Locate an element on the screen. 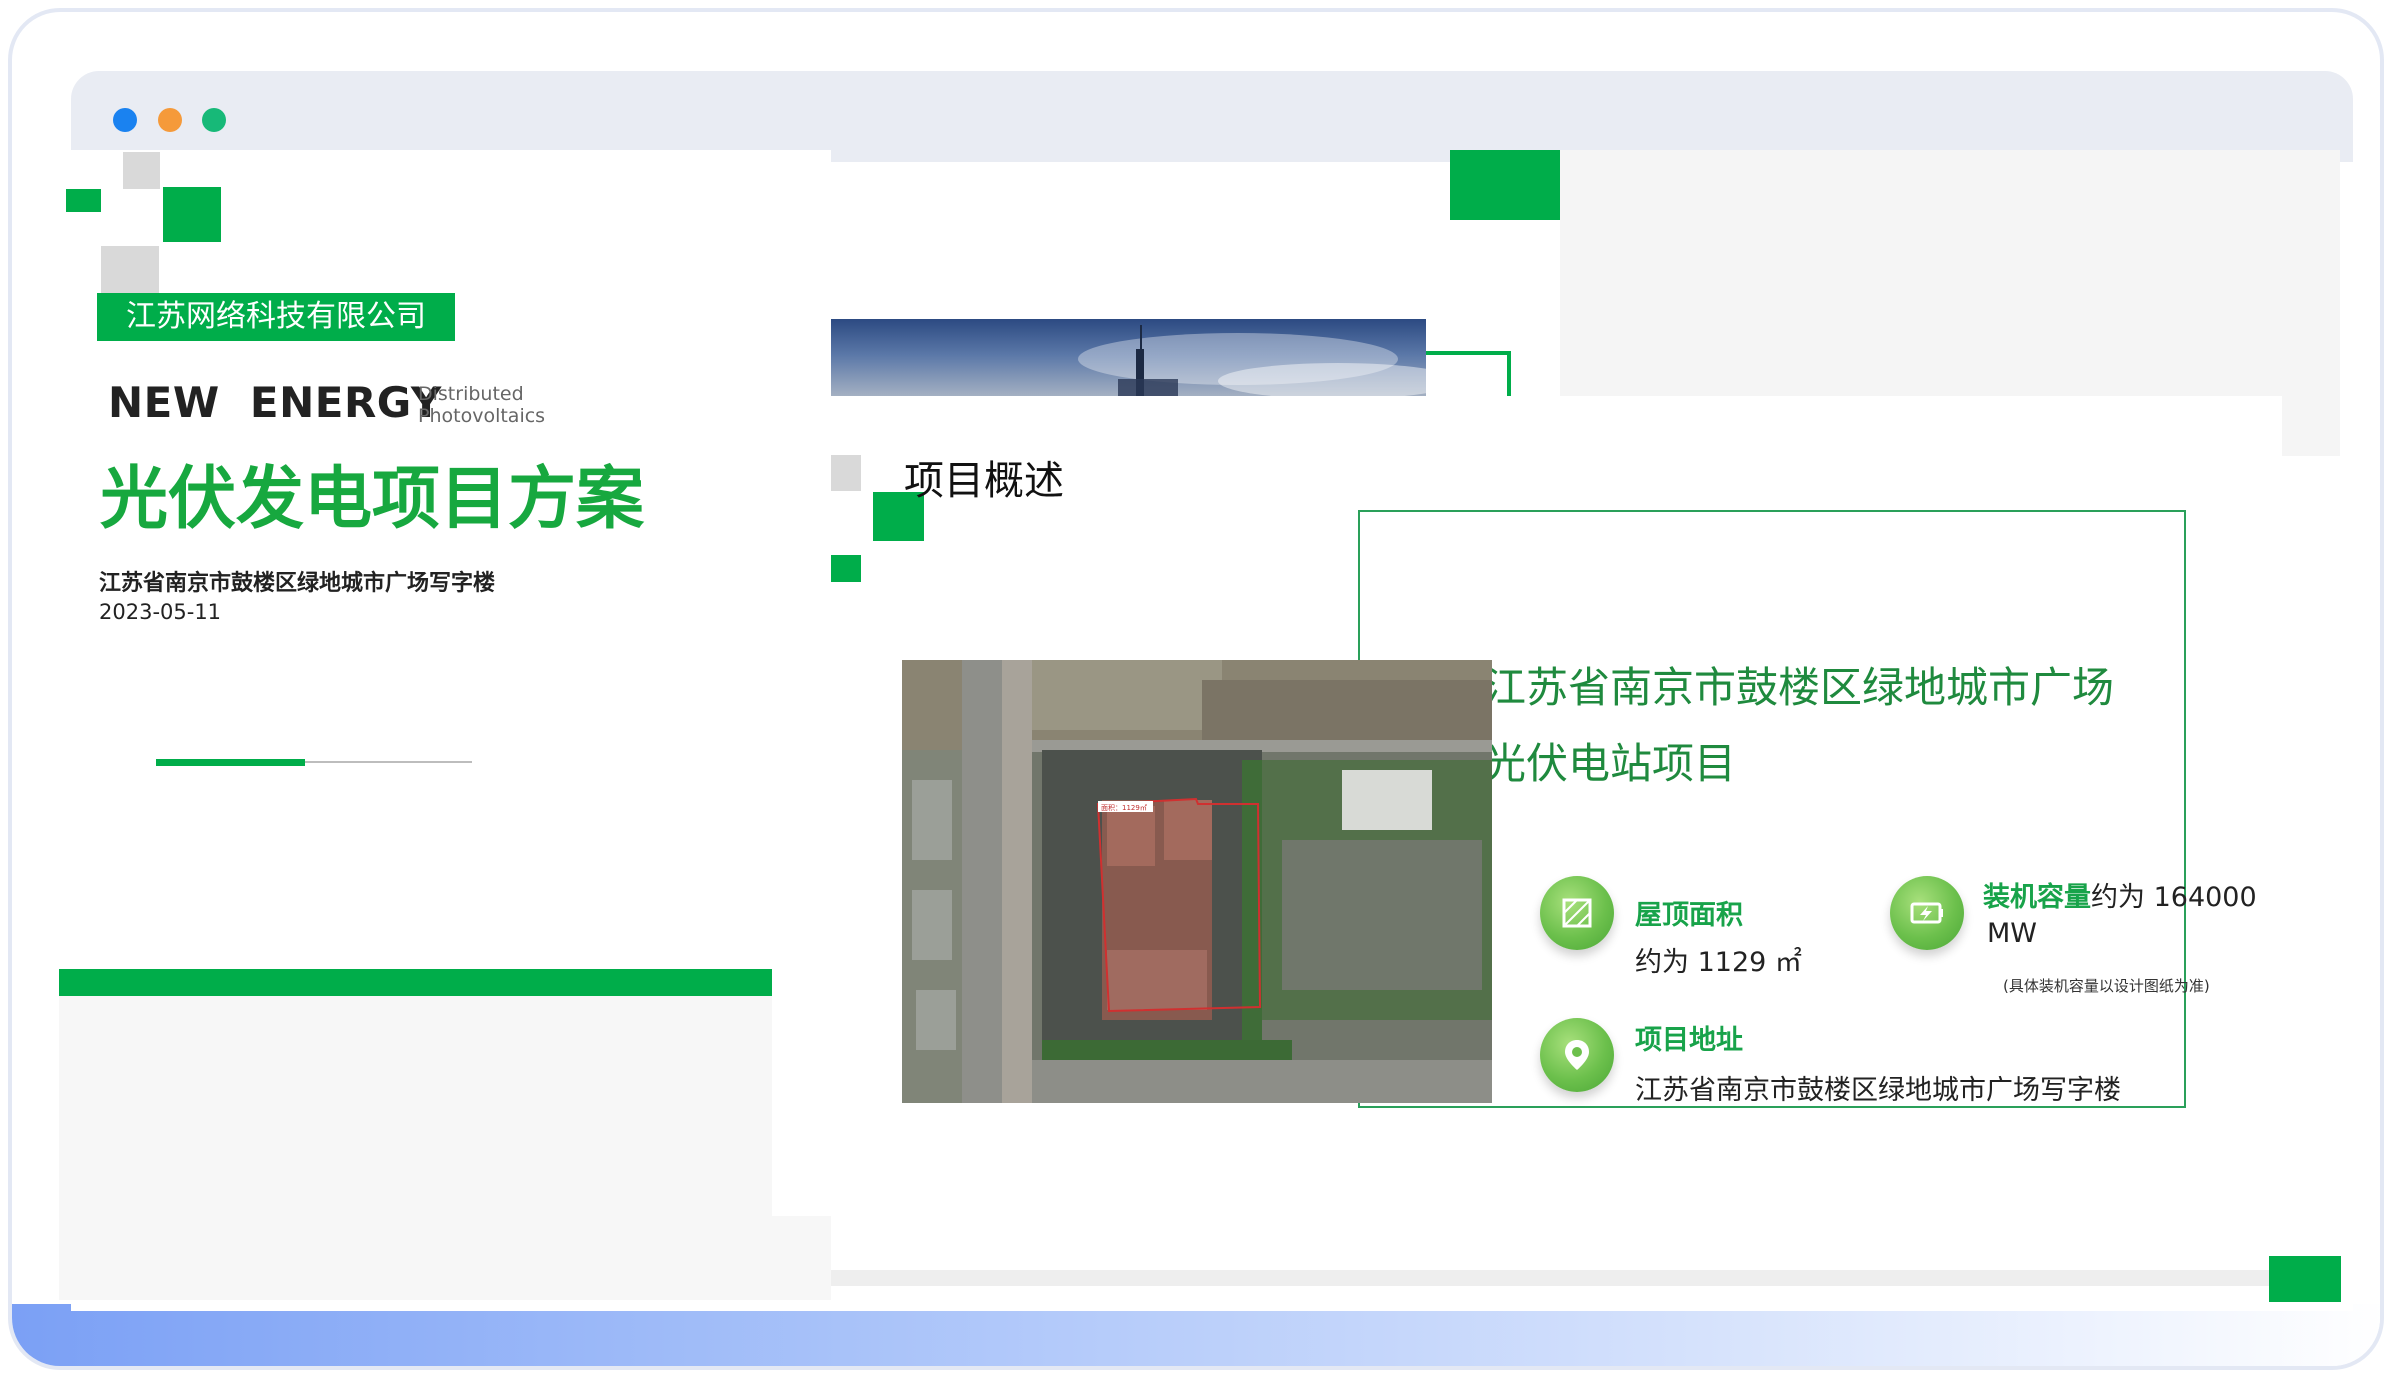 Image resolution: width=2400 pixels, height=1380 pixels. tagline-new-energy: NEW ENERGY is located at coordinates (275, 402).